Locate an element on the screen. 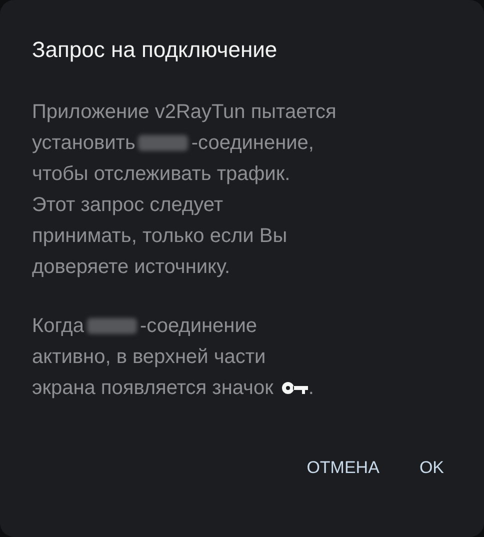 The height and width of the screenshot is (537, 484). body-text: -соединение is located at coordinates (199, 326).